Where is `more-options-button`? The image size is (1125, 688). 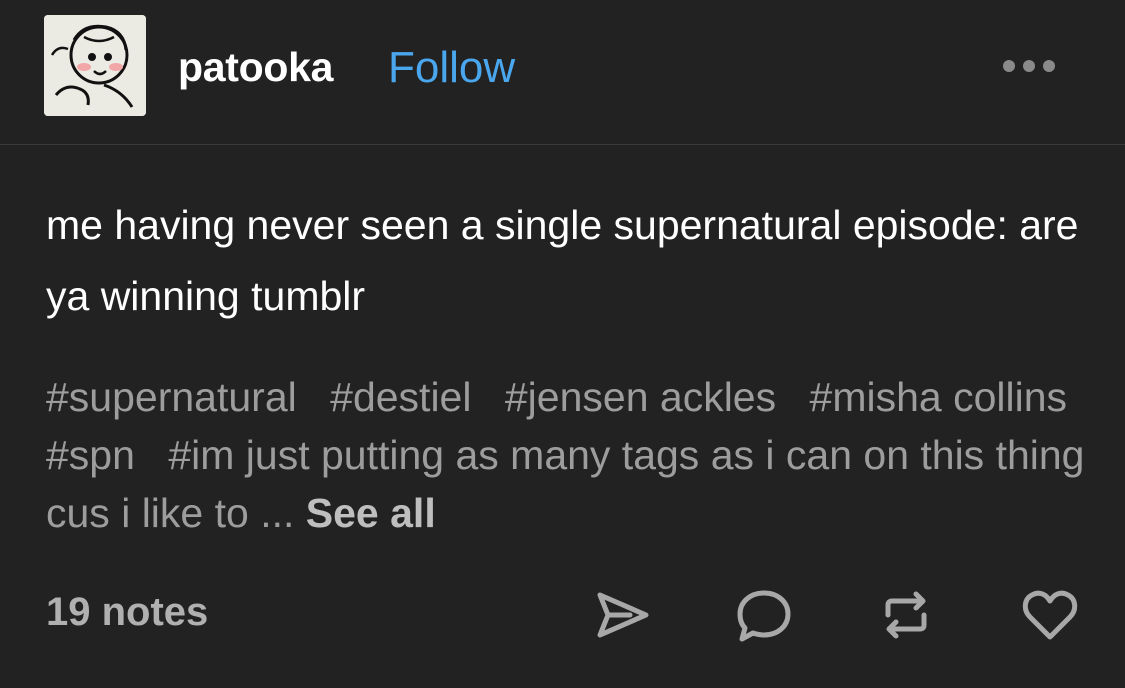 more-options-button is located at coordinates (1029, 66).